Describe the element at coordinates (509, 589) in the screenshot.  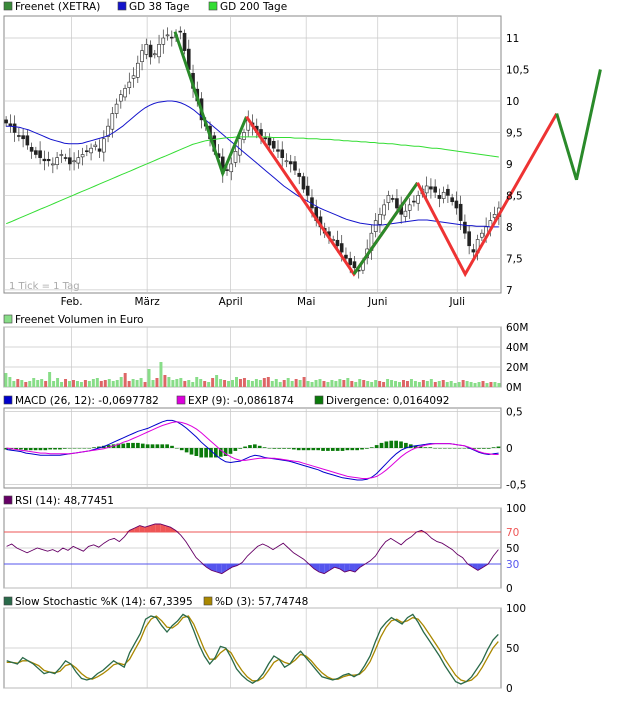
I see `y-tick-label-rsi-4: 0` at that location.